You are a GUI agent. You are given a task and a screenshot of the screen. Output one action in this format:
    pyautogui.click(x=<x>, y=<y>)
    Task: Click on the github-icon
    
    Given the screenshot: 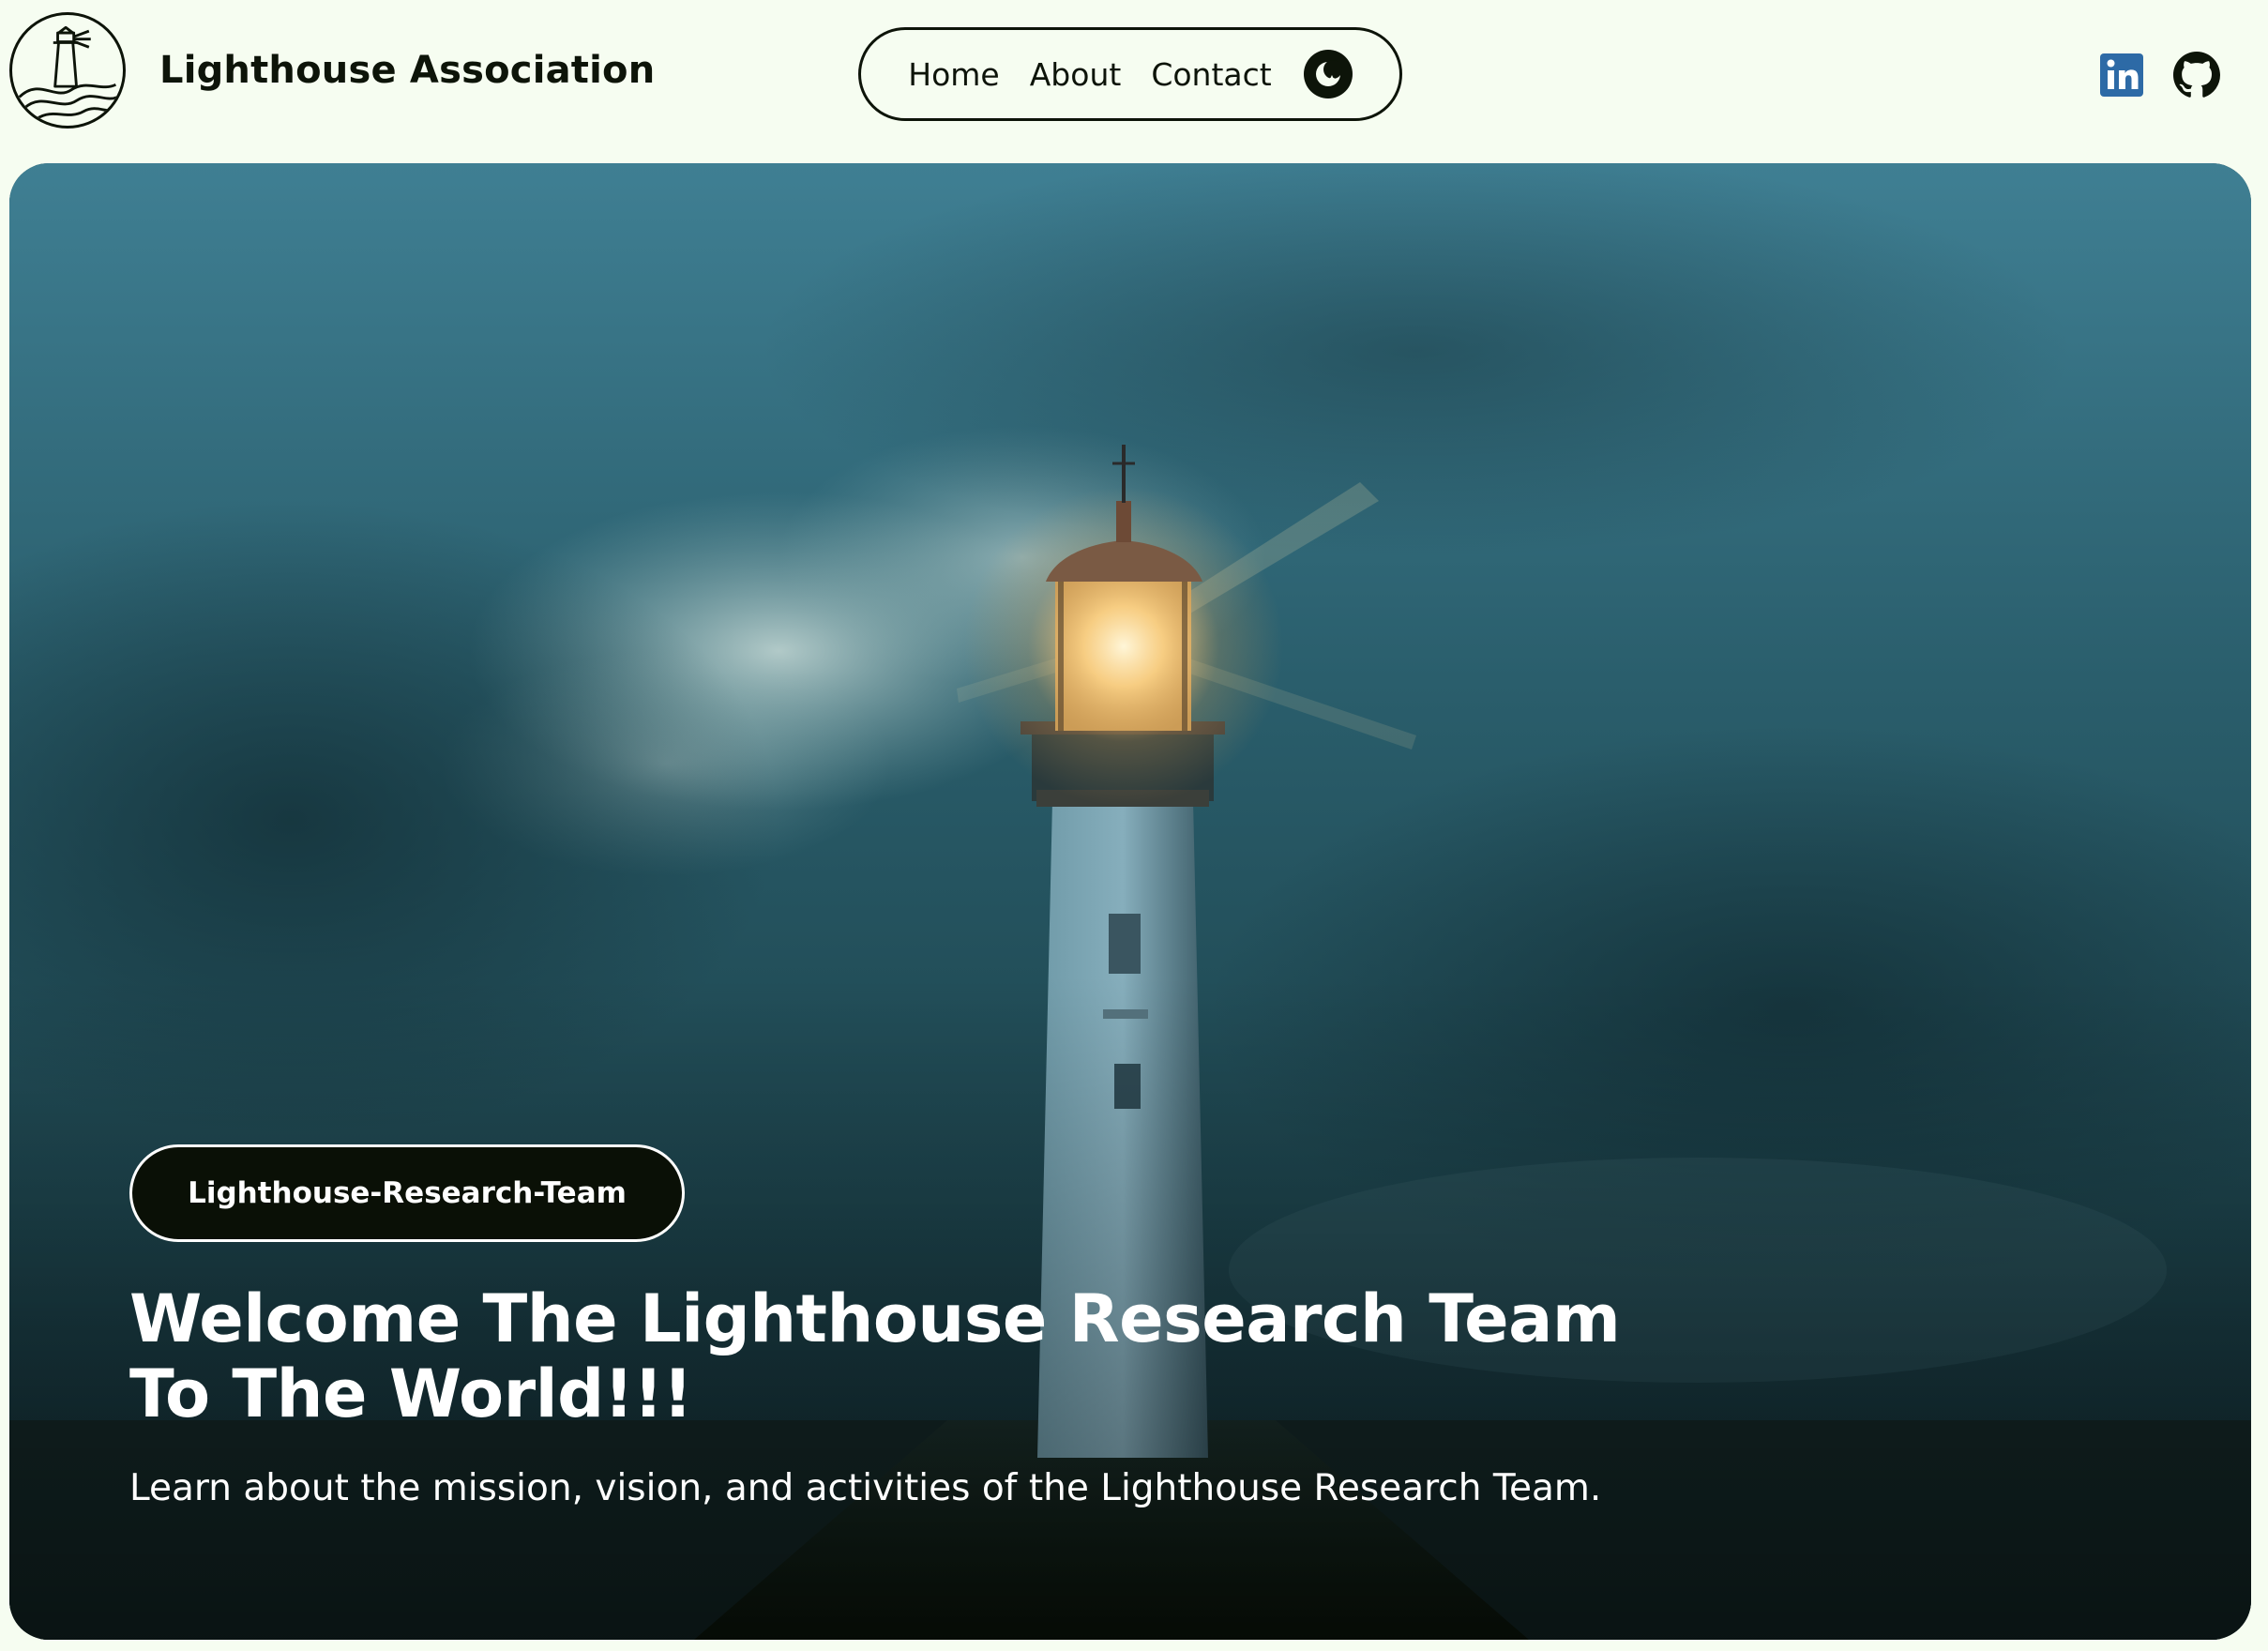 What is the action you would take?
    pyautogui.click(x=2196, y=75)
    